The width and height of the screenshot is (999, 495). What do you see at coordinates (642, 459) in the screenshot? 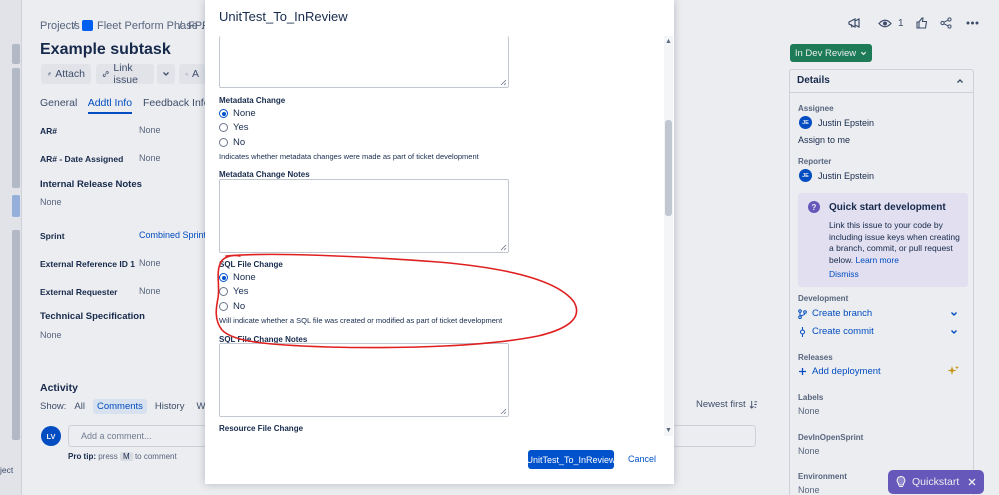
I see `cancel-button: Cancel` at bounding box center [642, 459].